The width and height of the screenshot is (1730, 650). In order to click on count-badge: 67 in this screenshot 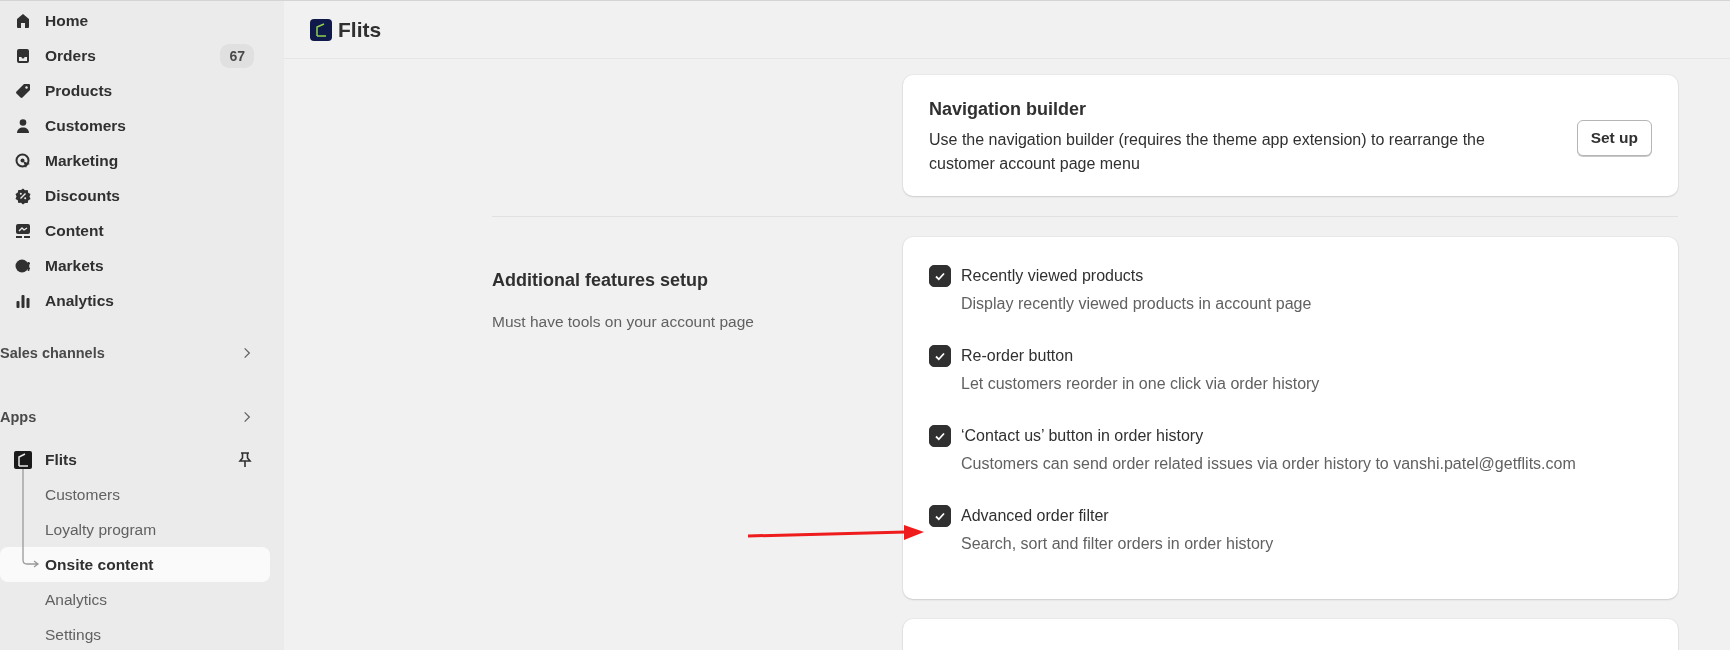, I will do `click(237, 55)`.